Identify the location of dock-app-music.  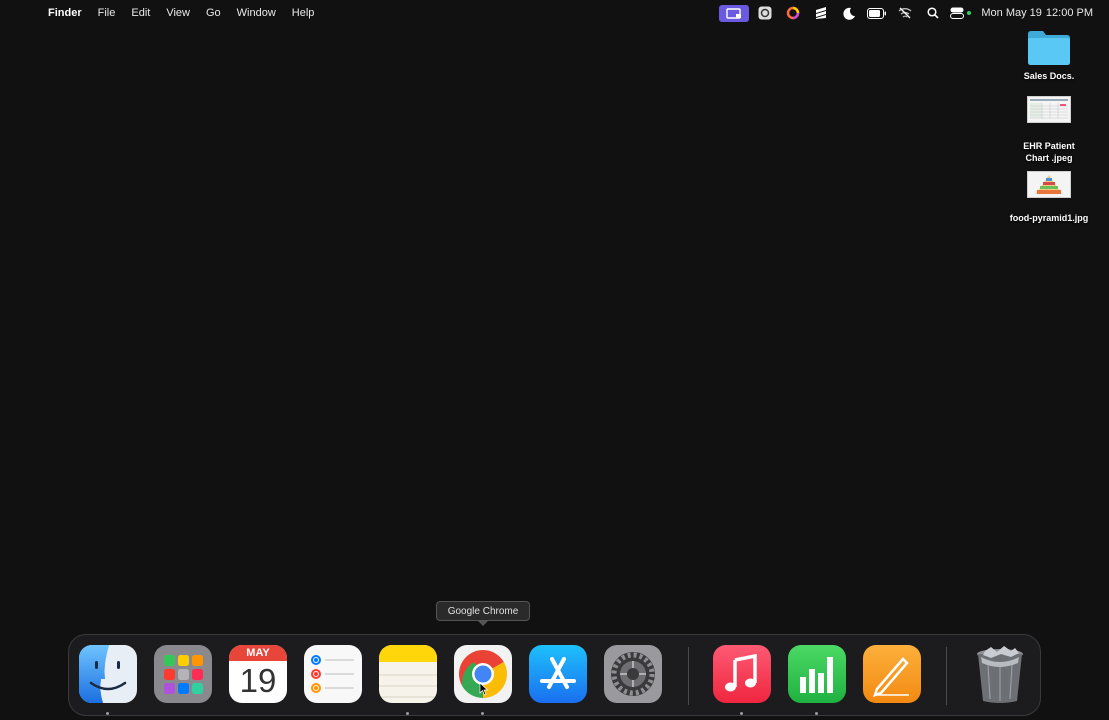
(742, 674).